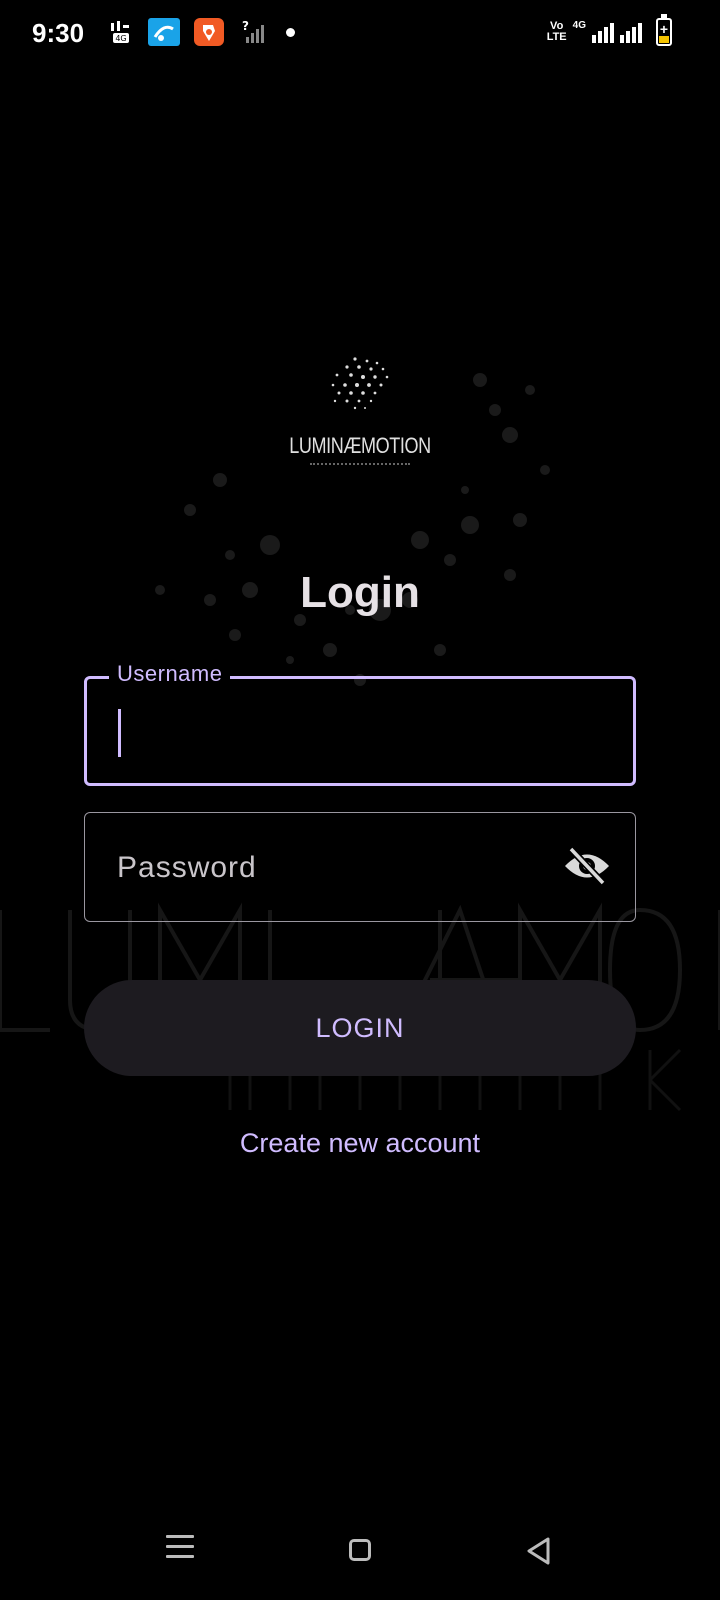 The width and height of the screenshot is (720, 1600). Describe the element at coordinates (579, 25) in the screenshot. I see `network-type-label: 4G` at that location.